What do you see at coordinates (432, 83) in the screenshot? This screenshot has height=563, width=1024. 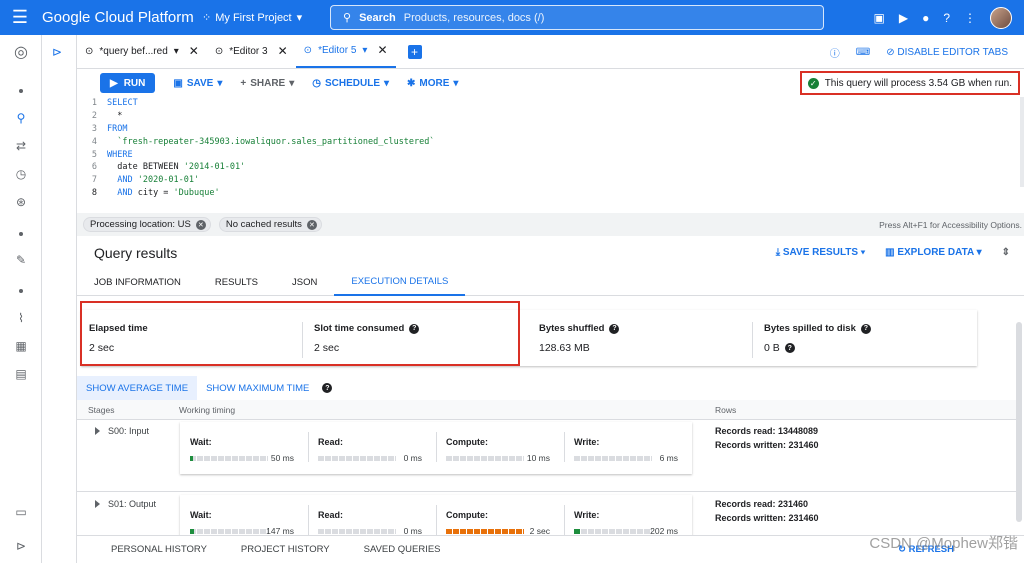 I see `more-button: ✱ MORE ▾` at bounding box center [432, 83].